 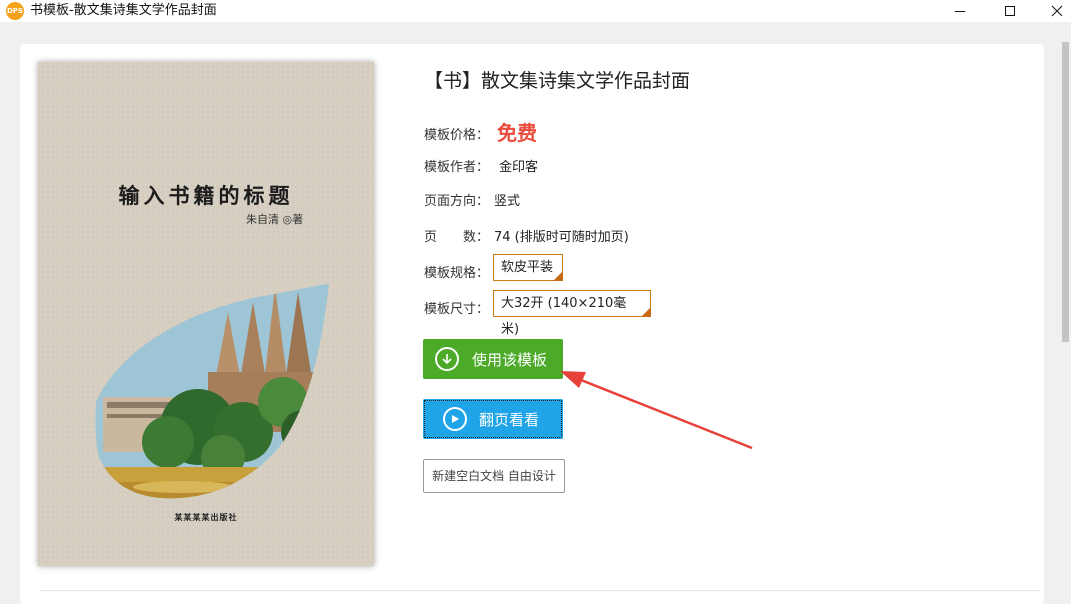 I want to click on price-label: 模板价格：, so click(x=457, y=135).